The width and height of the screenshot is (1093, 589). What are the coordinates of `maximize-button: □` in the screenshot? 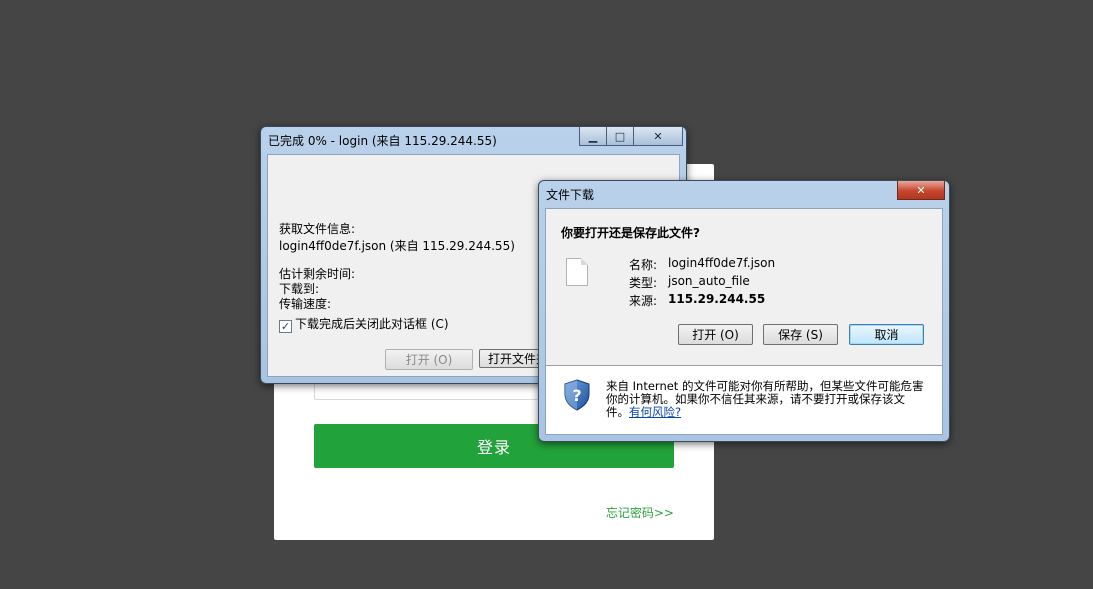 It's located at (620, 136).